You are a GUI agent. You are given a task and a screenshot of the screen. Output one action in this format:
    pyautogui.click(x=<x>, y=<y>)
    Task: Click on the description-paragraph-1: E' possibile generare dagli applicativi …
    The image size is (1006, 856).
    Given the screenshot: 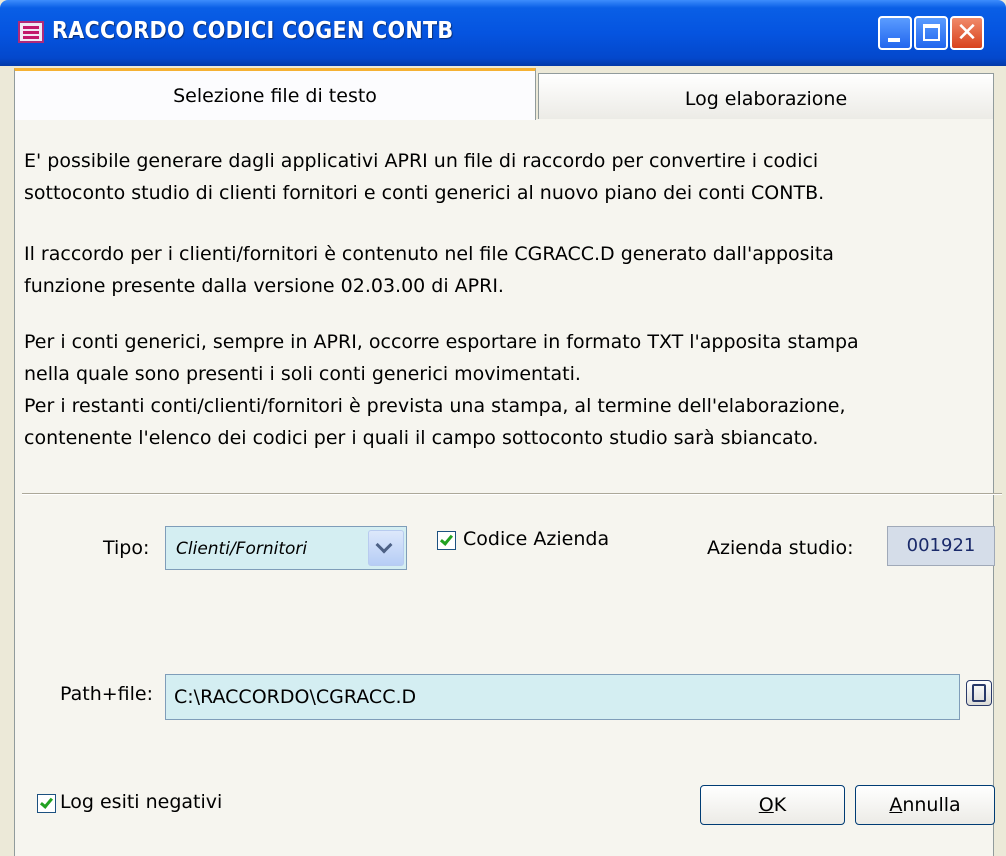 What is the action you would take?
    pyautogui.click(x=511, y=177)
    